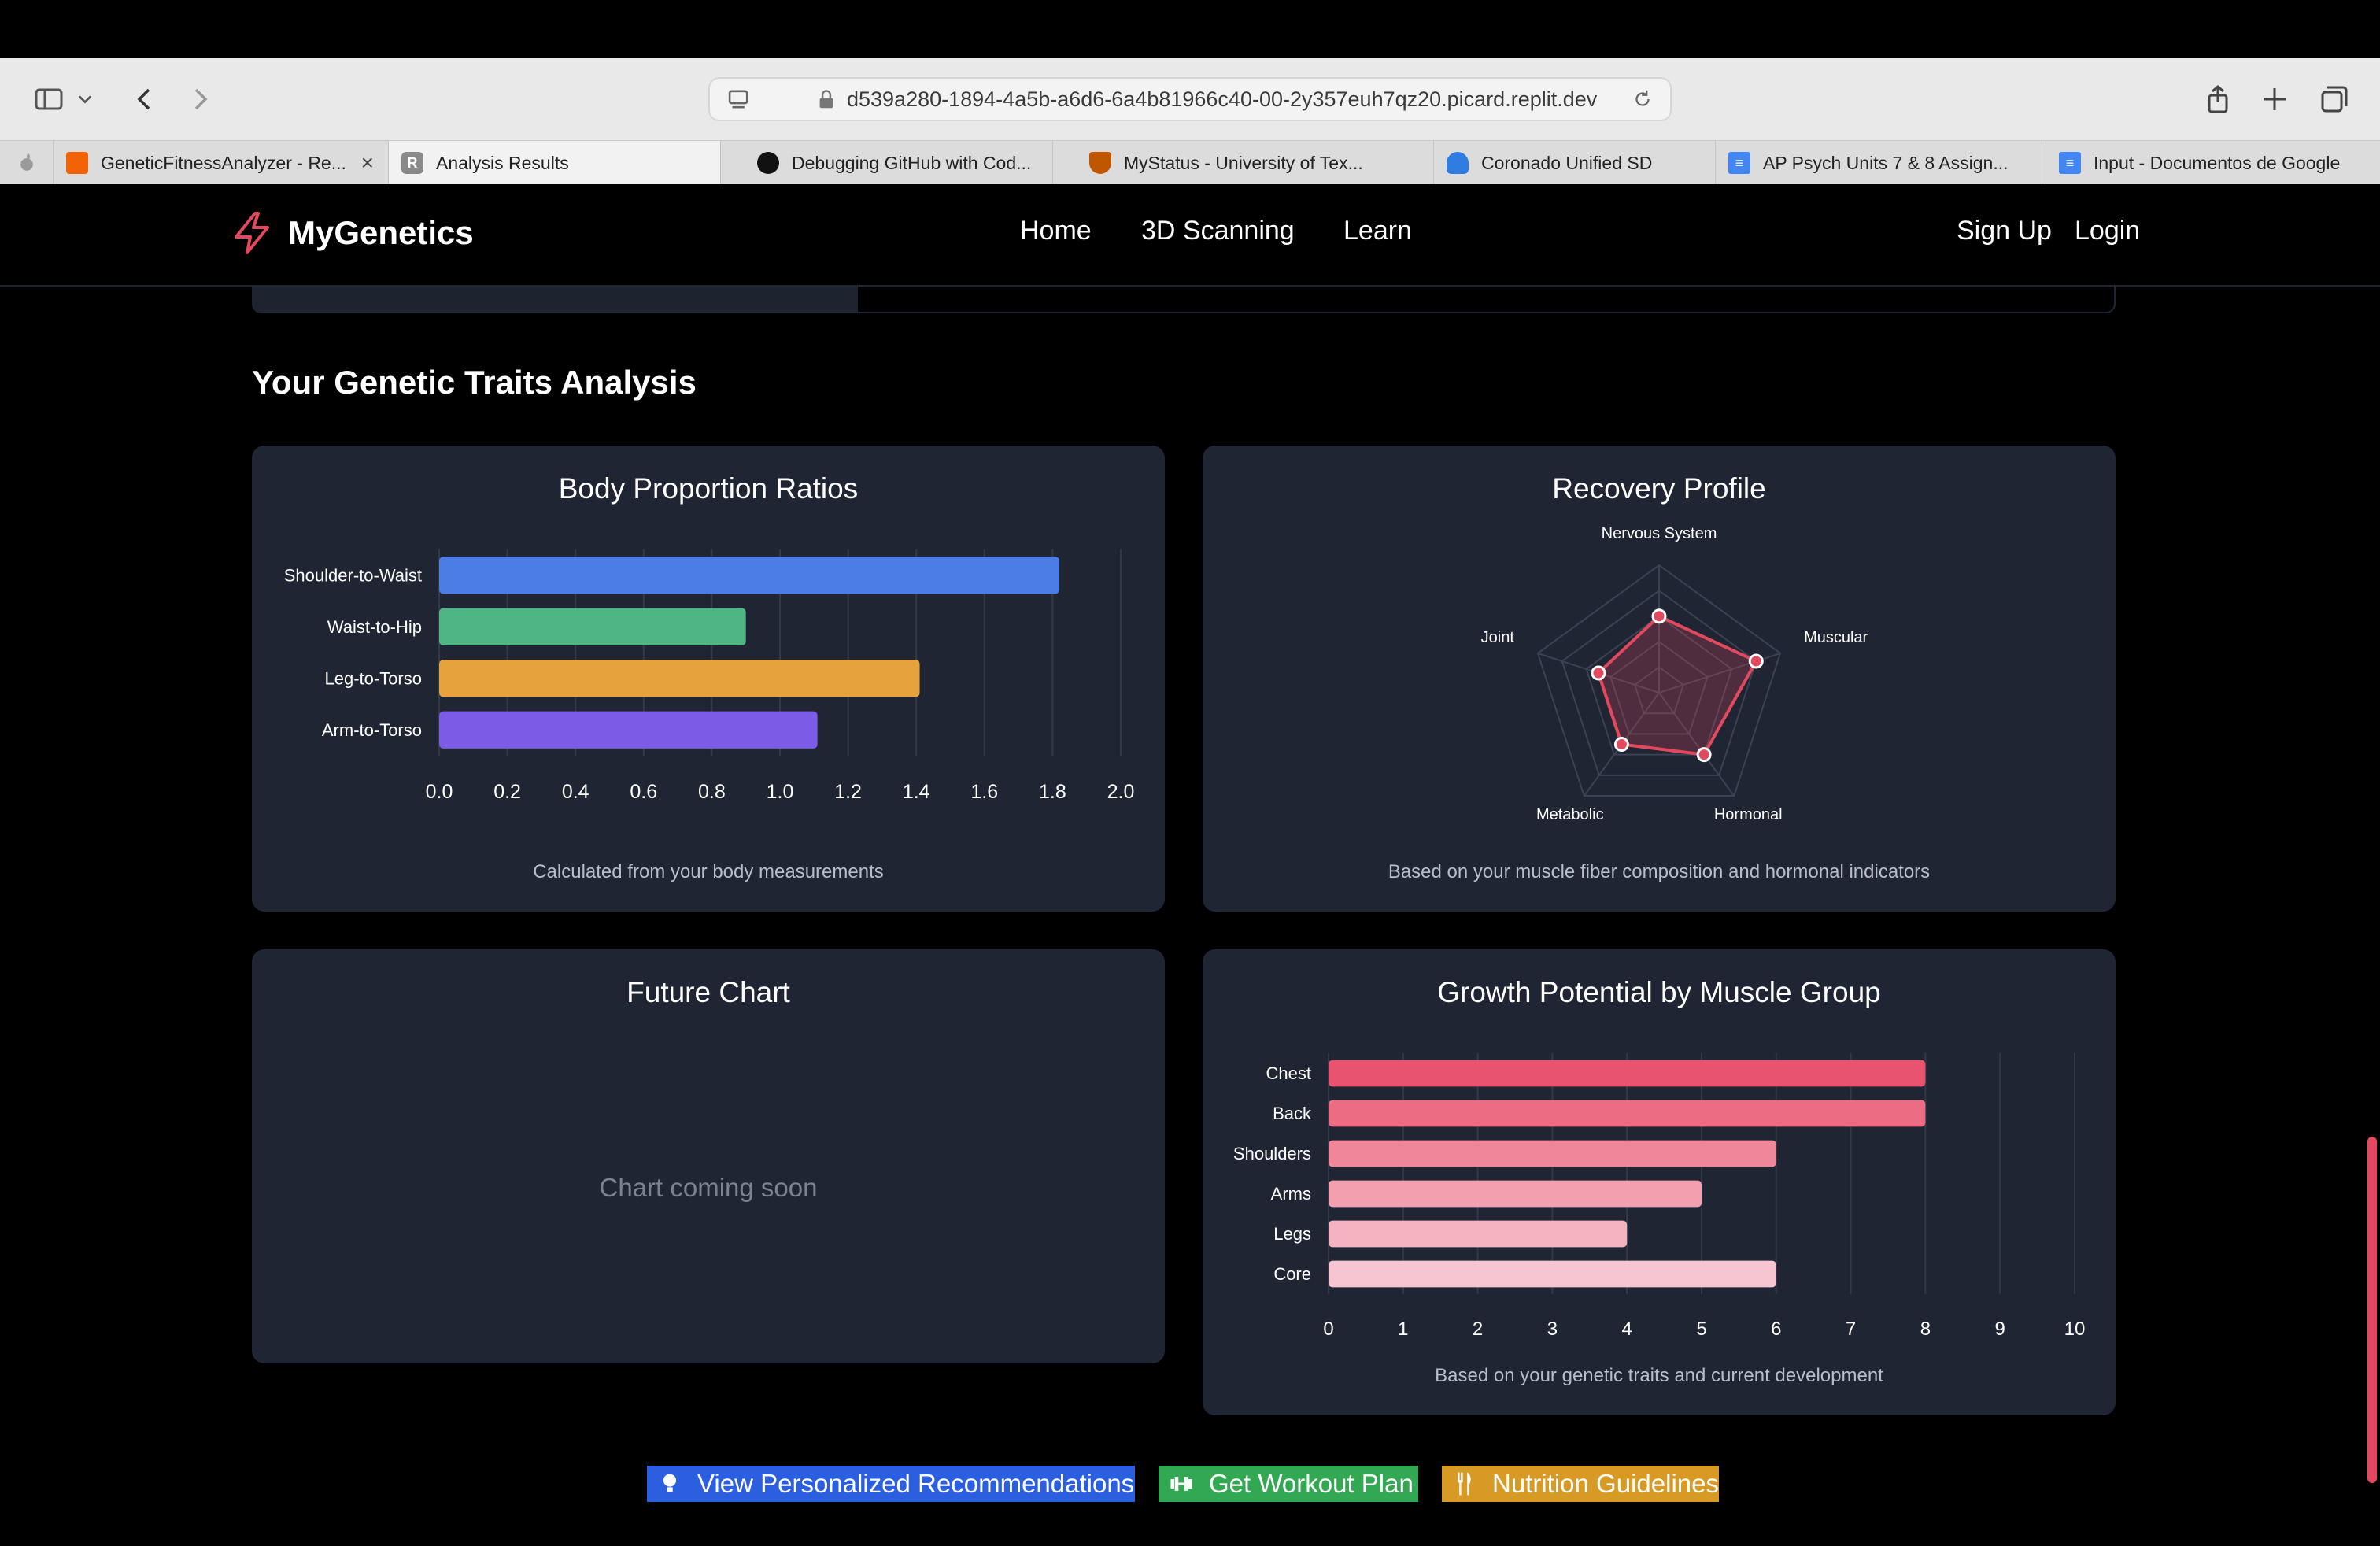 The height and width of the screenshot is (1546, 2380). What do you see at coordinates (708, 871) in the screenshot?
I see `card-caption: Calculated from your body measurements` at bounding box center [708, 871].